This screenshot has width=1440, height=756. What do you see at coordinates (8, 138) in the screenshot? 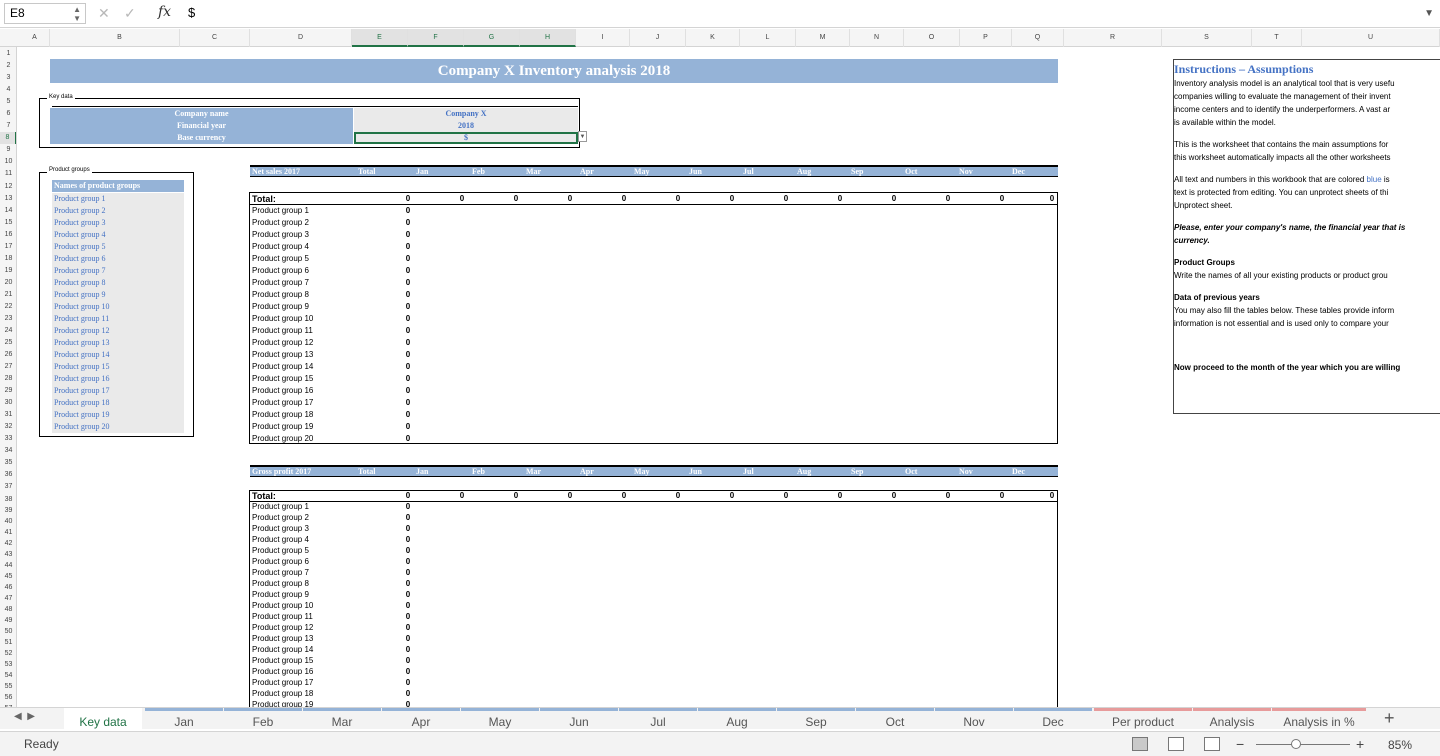
I see `row-header: 8` at bounding box center [8, 138].